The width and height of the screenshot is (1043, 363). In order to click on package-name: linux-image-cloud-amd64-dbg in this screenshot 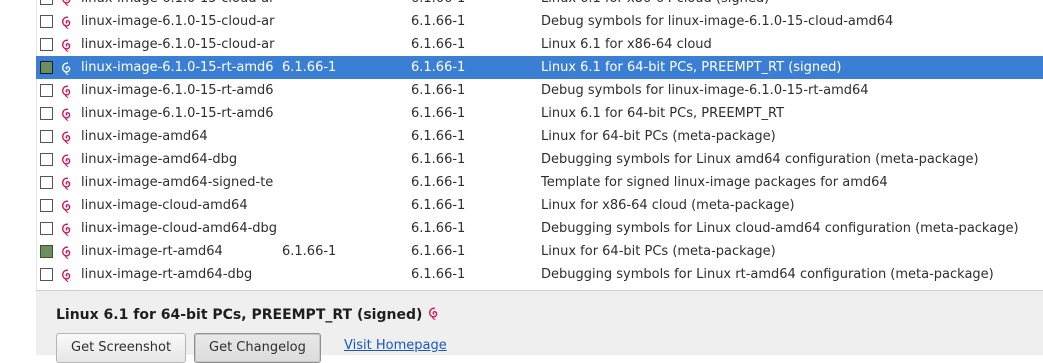, I will do `click(179, 228)`.